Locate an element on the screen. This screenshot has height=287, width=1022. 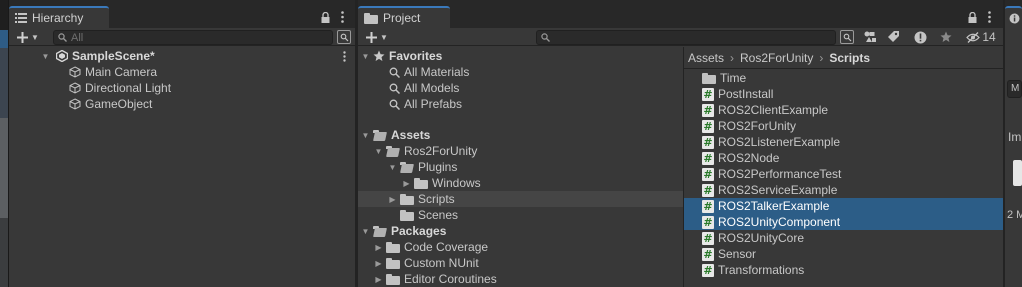
favorite-item-label: All Materials is located at coordinates (437, 72).